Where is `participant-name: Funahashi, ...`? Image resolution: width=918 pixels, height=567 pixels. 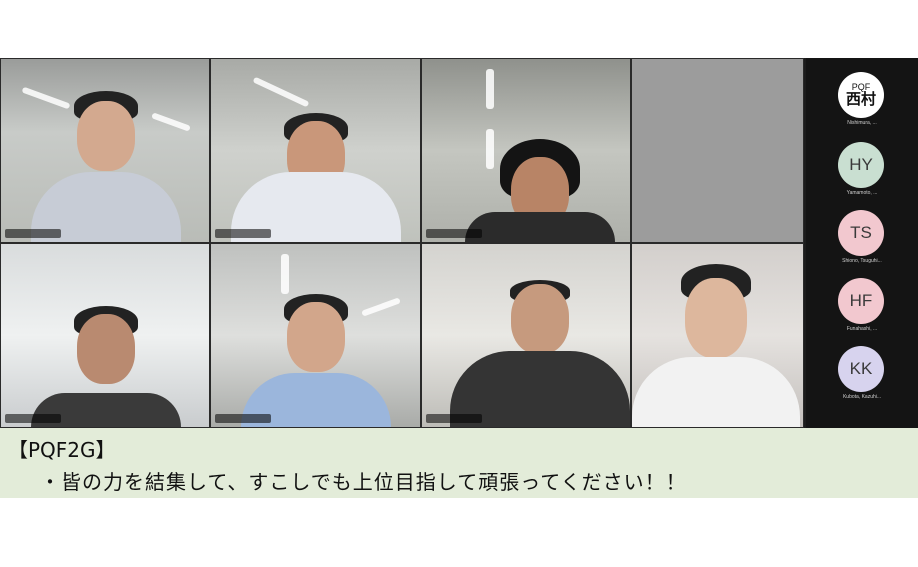
participant-name: Funahashi, ... is located at coordinates (862, 329).